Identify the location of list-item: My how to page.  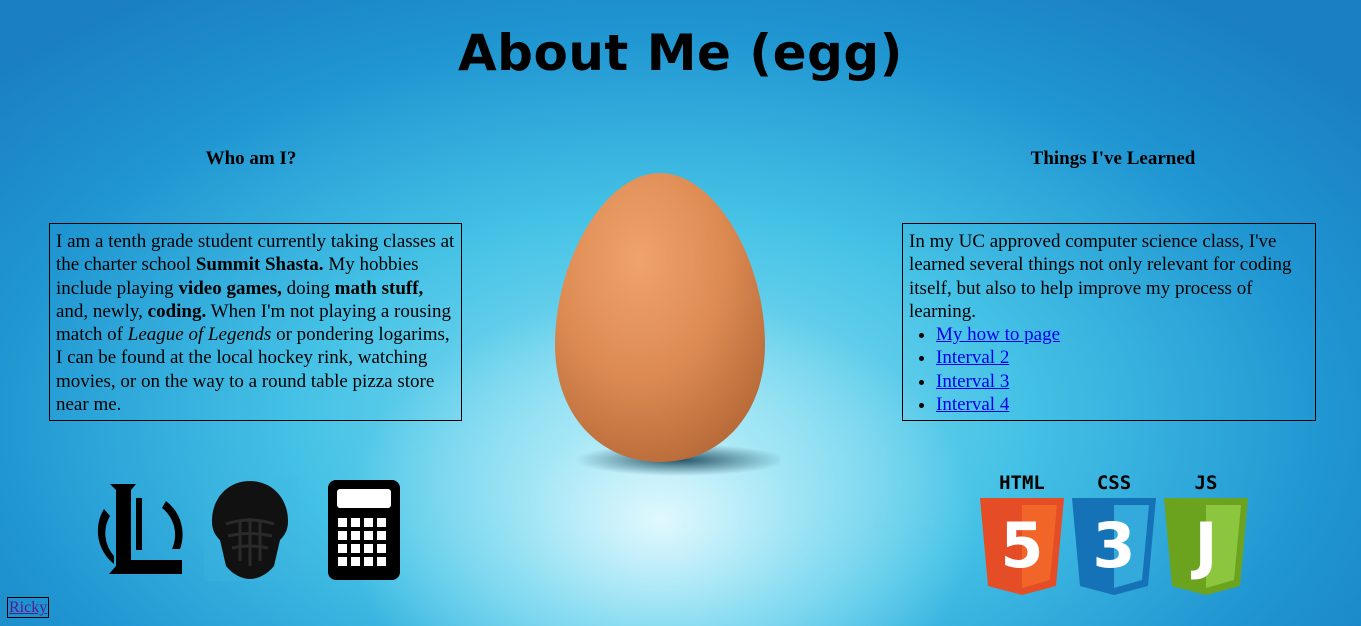
(1122, 334).